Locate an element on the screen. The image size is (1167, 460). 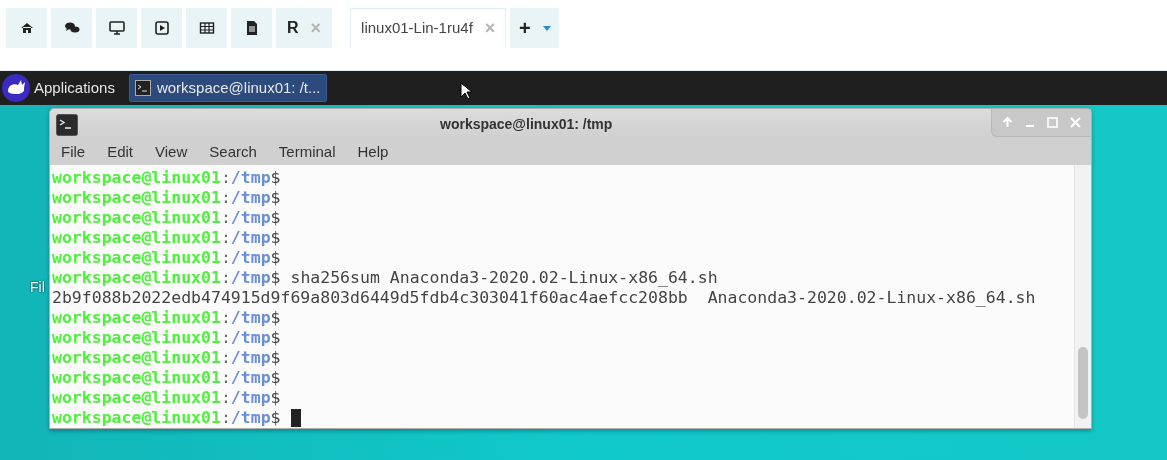
play-icon is located at coordinates (161, 28).